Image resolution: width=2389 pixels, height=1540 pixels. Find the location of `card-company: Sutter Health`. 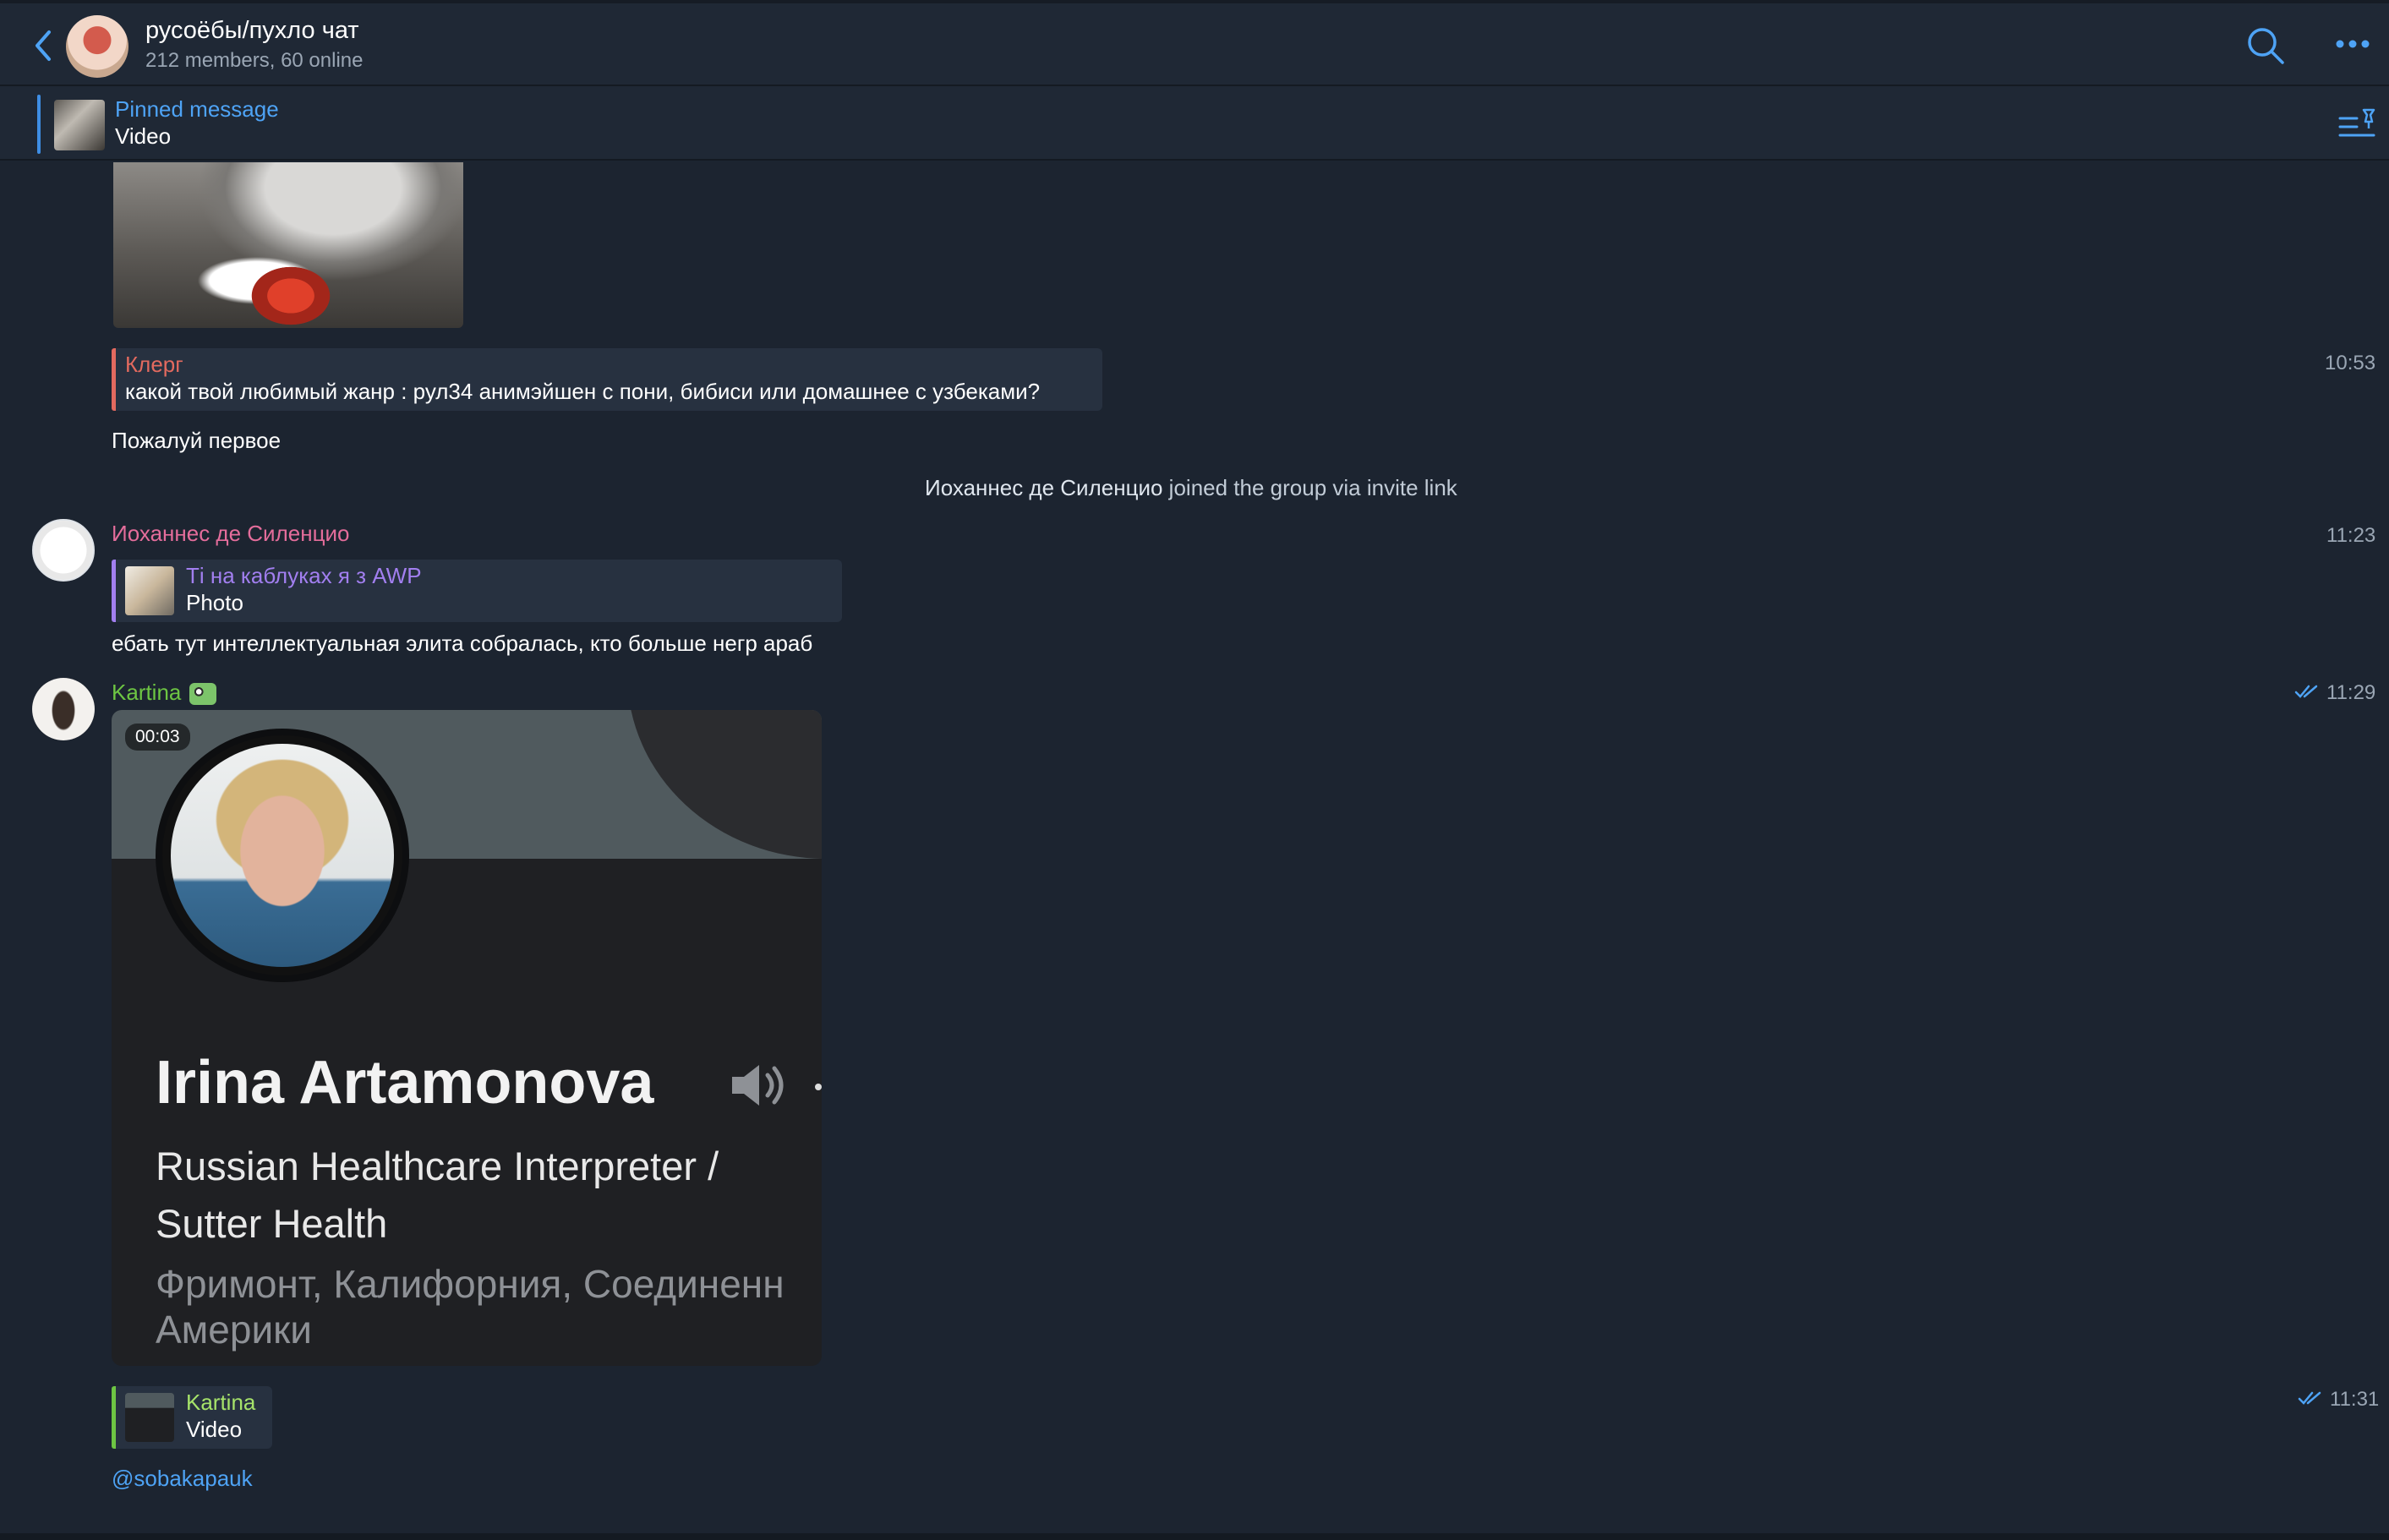

card-company: Sutter Health is located at coordinates (272, 1223).